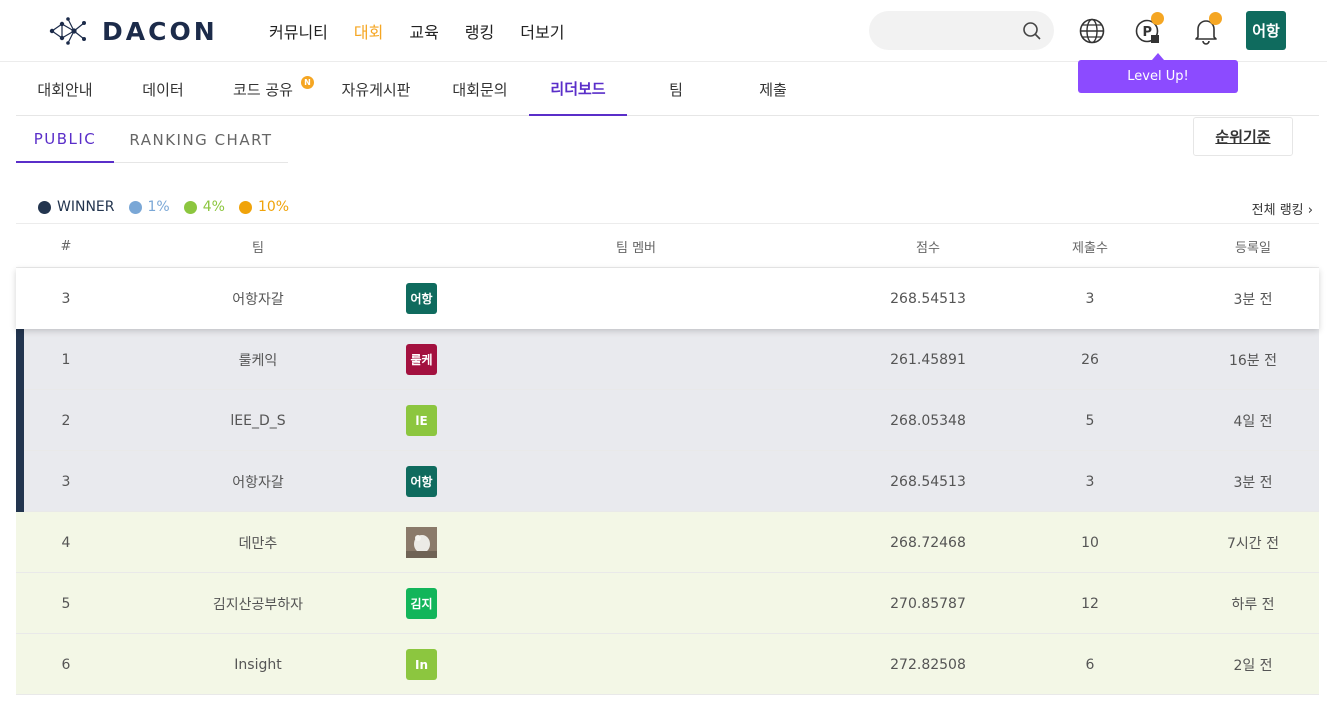  I want to click on legend-4pct: 4%, so click(204, 207).